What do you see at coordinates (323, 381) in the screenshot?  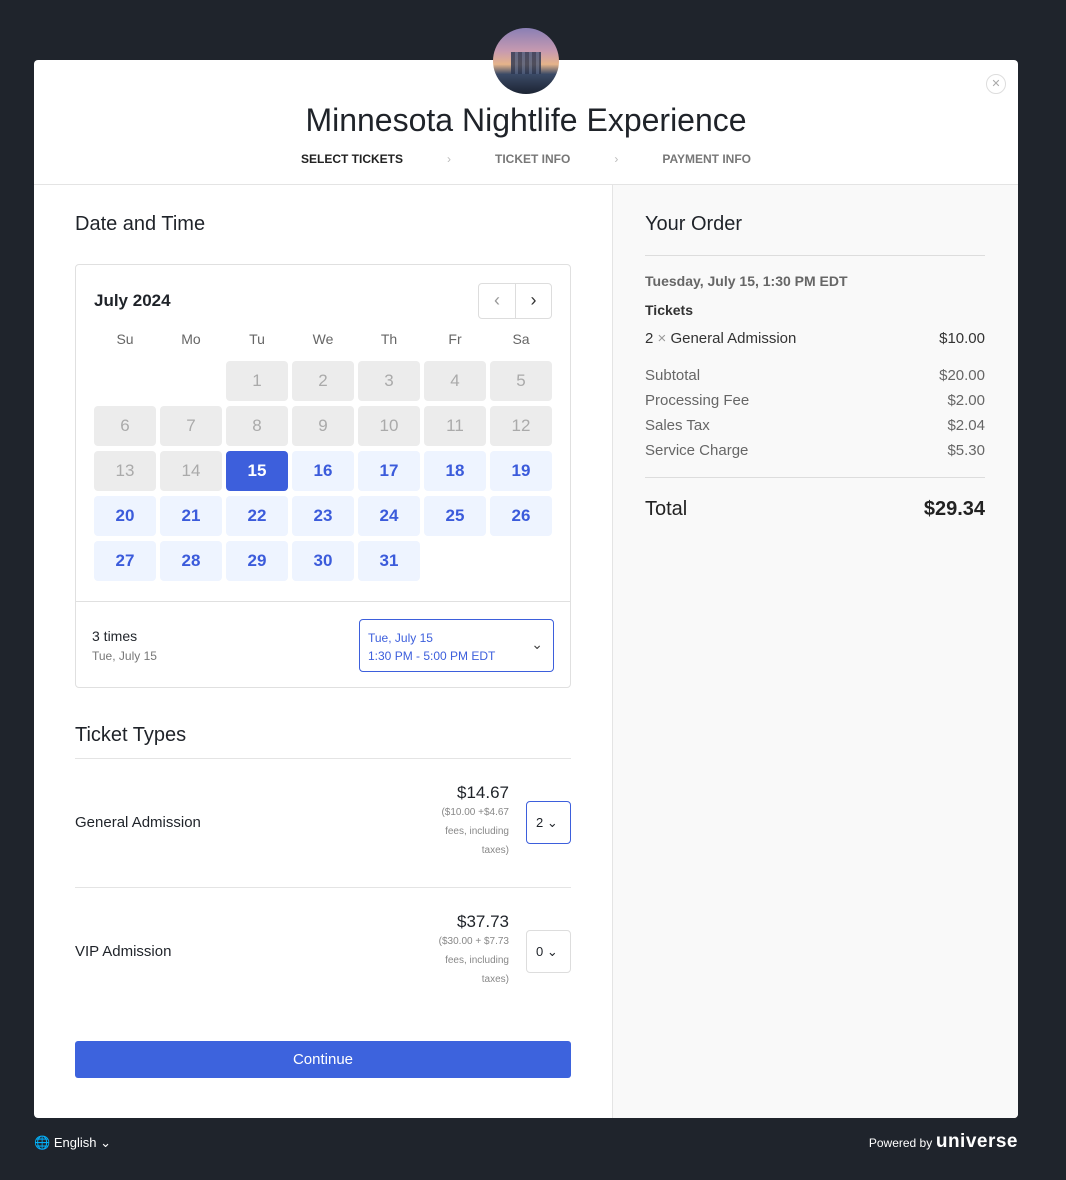 I see `calendar-day-2: 2` at bounding box center [323, 381].